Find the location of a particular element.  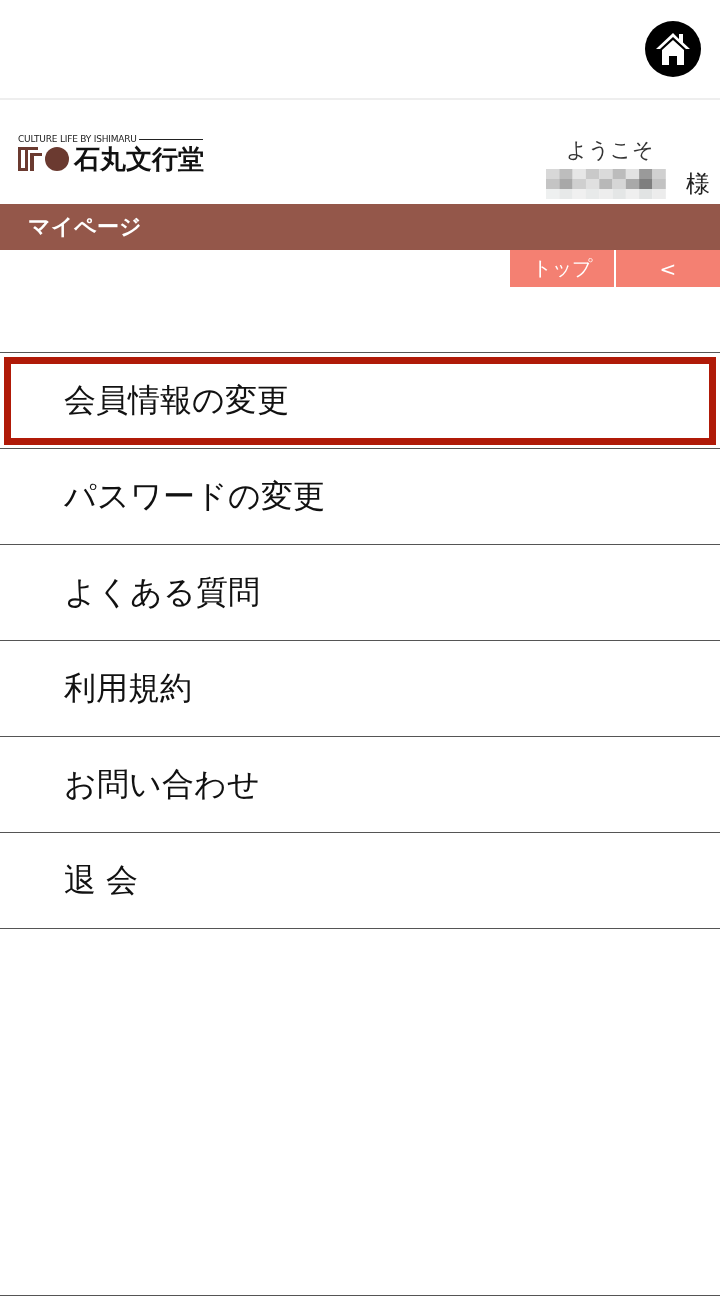

honorific-text: 様 is located at coordinates (698, 184).